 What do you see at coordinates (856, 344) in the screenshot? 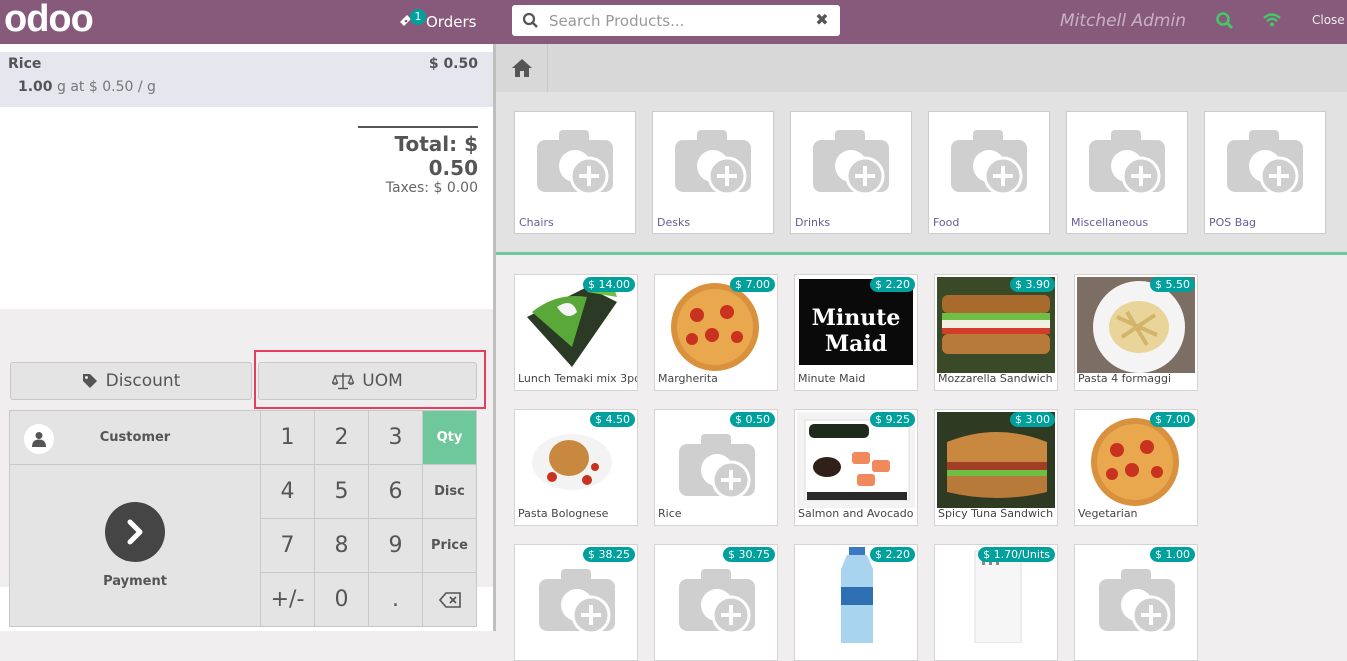
I see `svg-text: Maid` at bounding box center [856, 344].